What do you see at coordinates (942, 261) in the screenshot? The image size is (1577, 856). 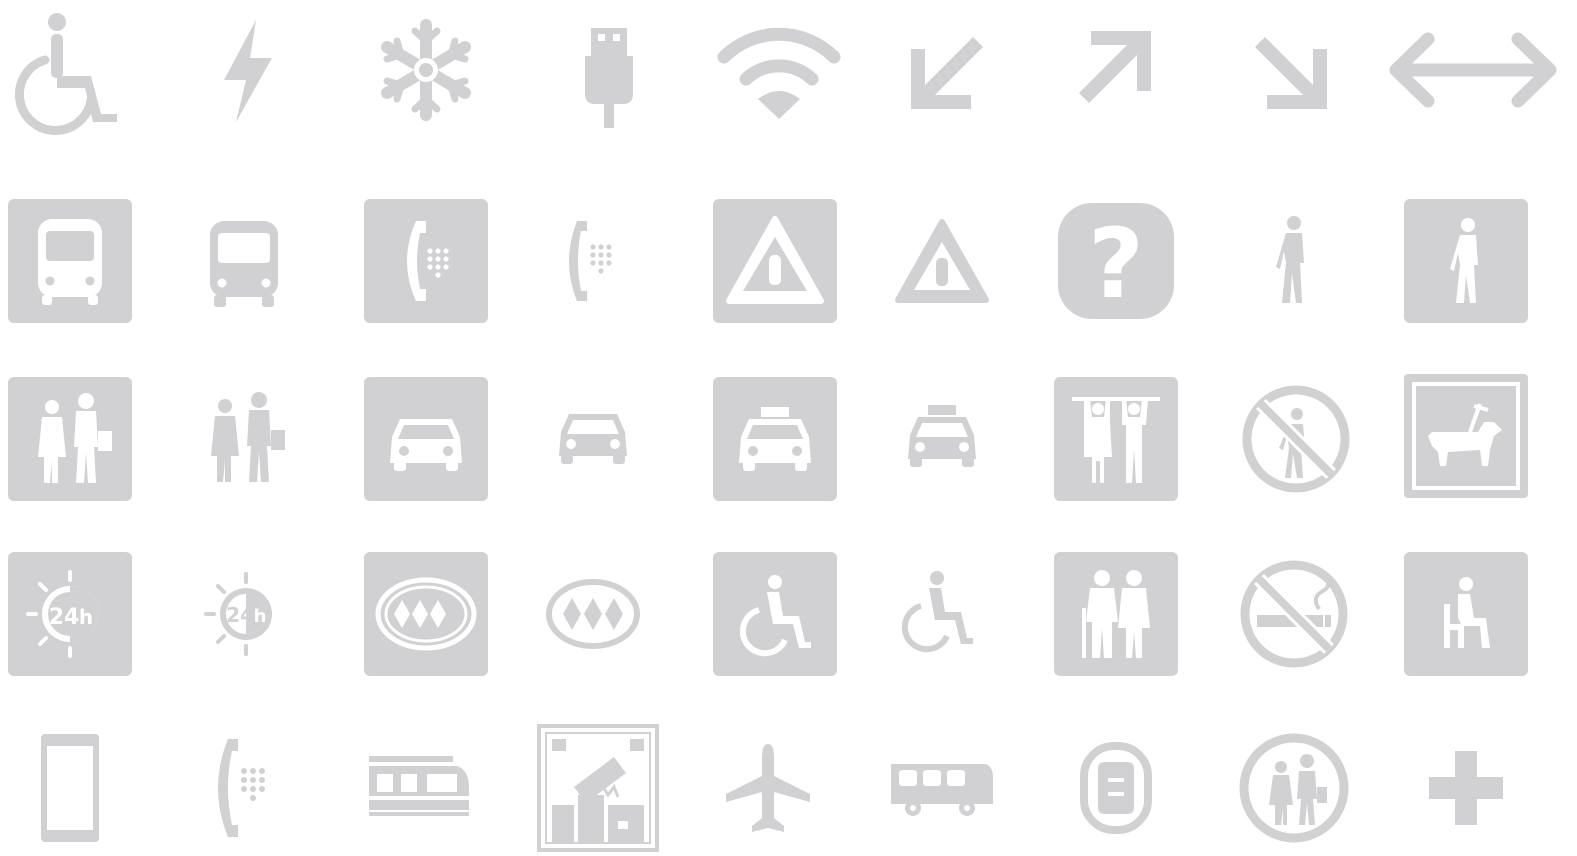 I see `warning-icon` at bounding box center [942, 261].